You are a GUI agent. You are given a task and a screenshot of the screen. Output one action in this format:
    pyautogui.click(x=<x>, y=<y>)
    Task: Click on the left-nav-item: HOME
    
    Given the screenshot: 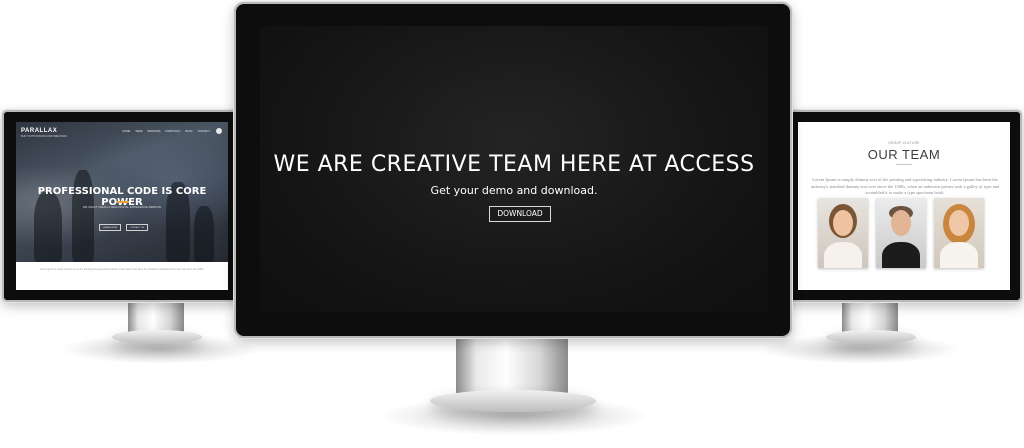 What is the action you would take?
    pyautogui.click(x=126, y=131)
    